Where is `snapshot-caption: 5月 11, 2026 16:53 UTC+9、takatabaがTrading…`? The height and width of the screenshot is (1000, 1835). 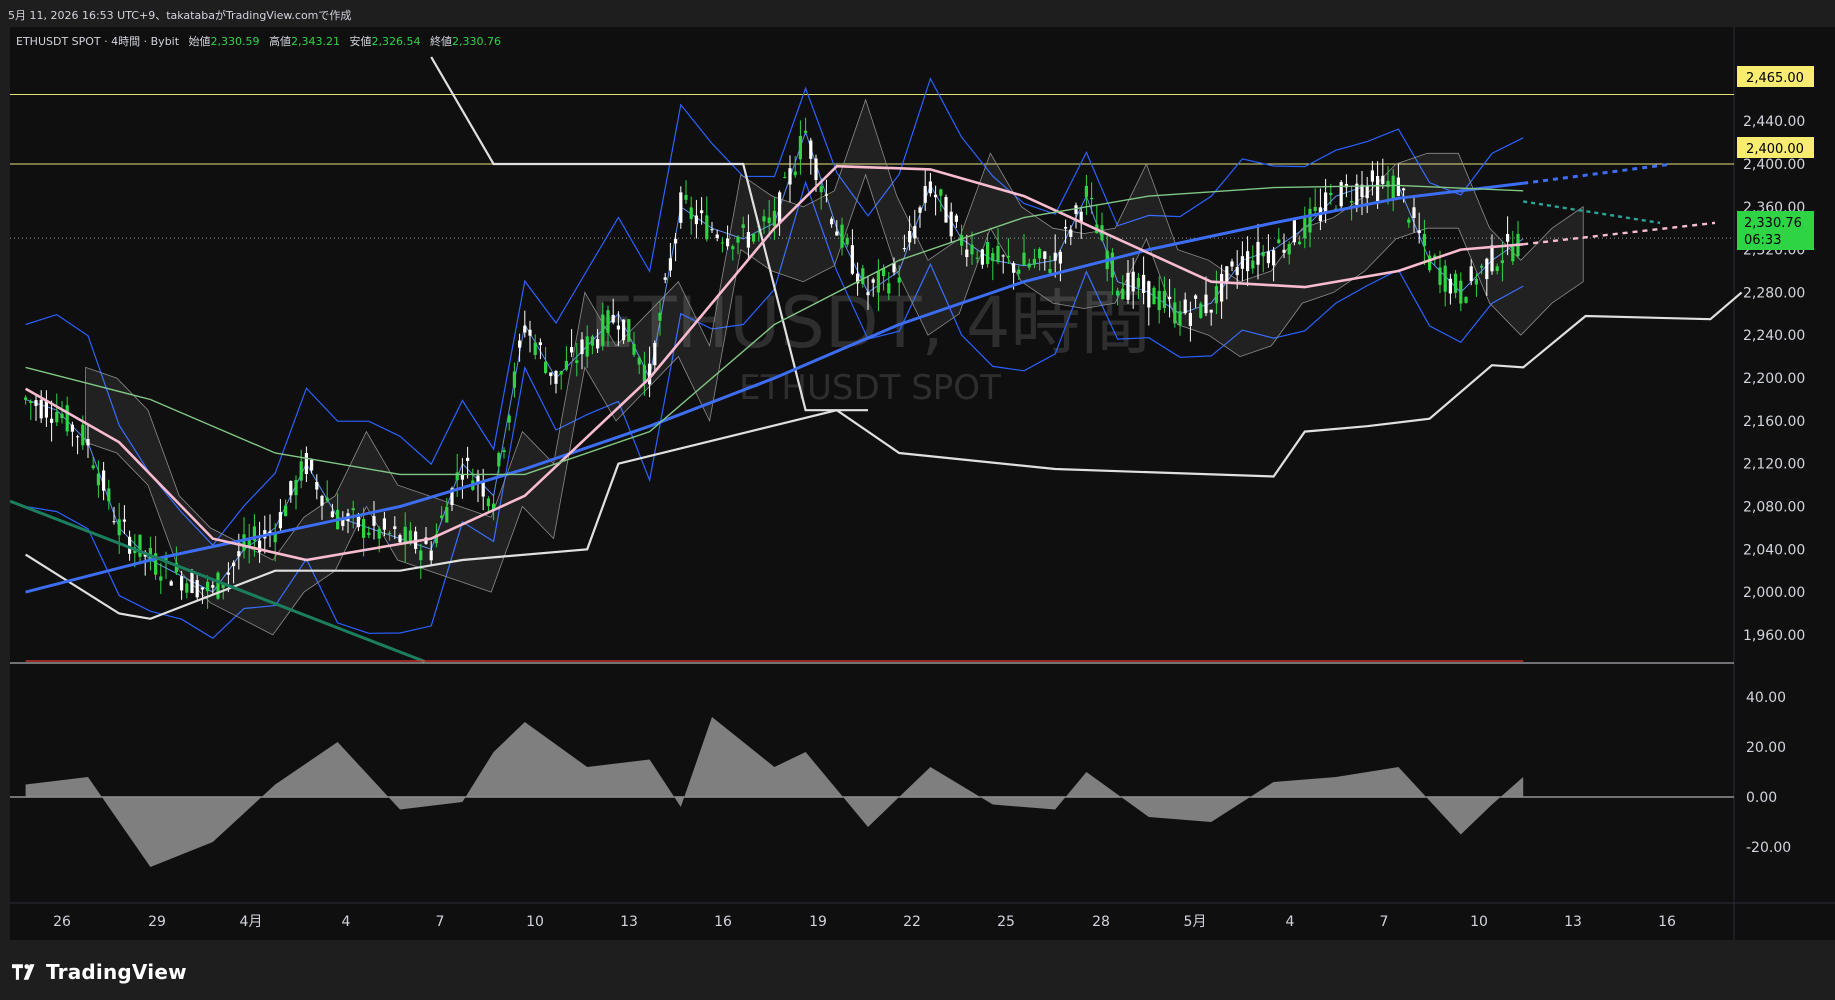 snapshot-caption: 5月 11, 2026 16:53 UTC+9、takatabaがTrading… is located at coordinates (180, 15).